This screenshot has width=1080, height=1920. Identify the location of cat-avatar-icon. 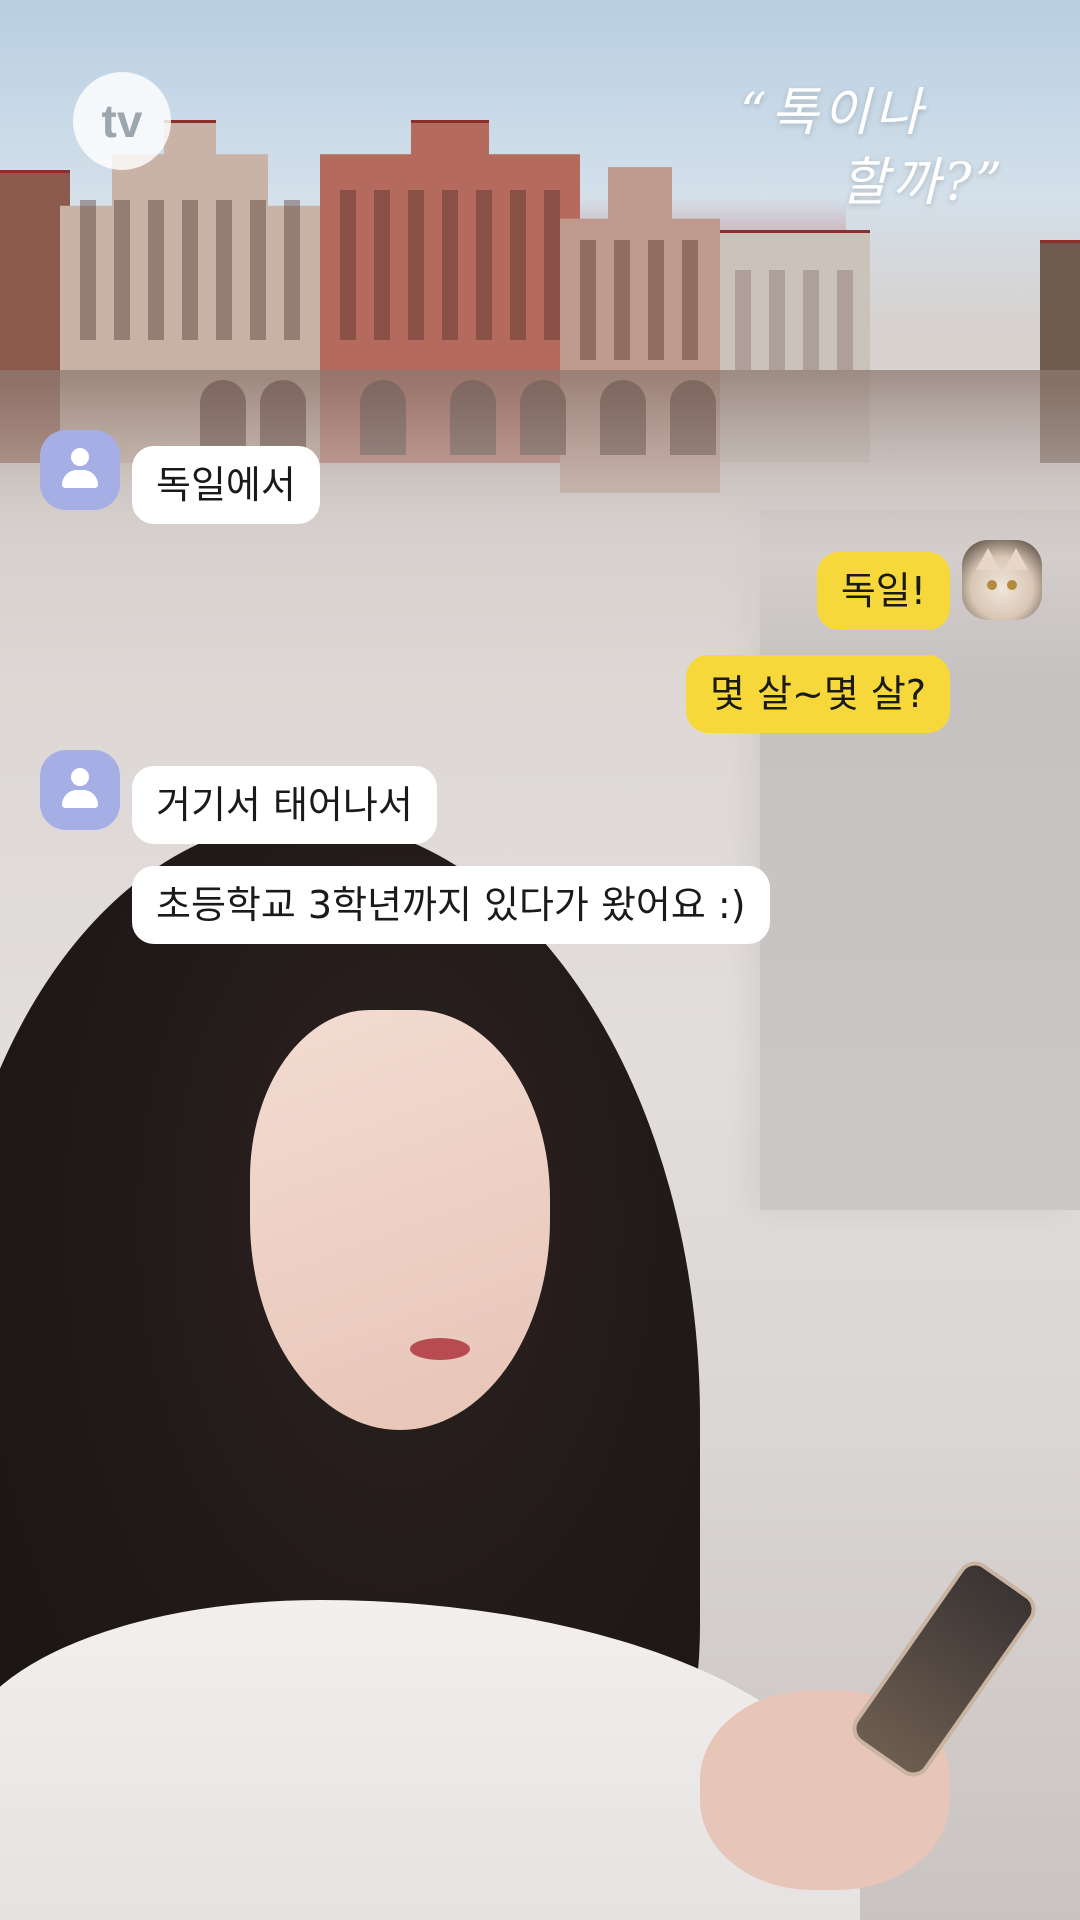
(1002, 580).